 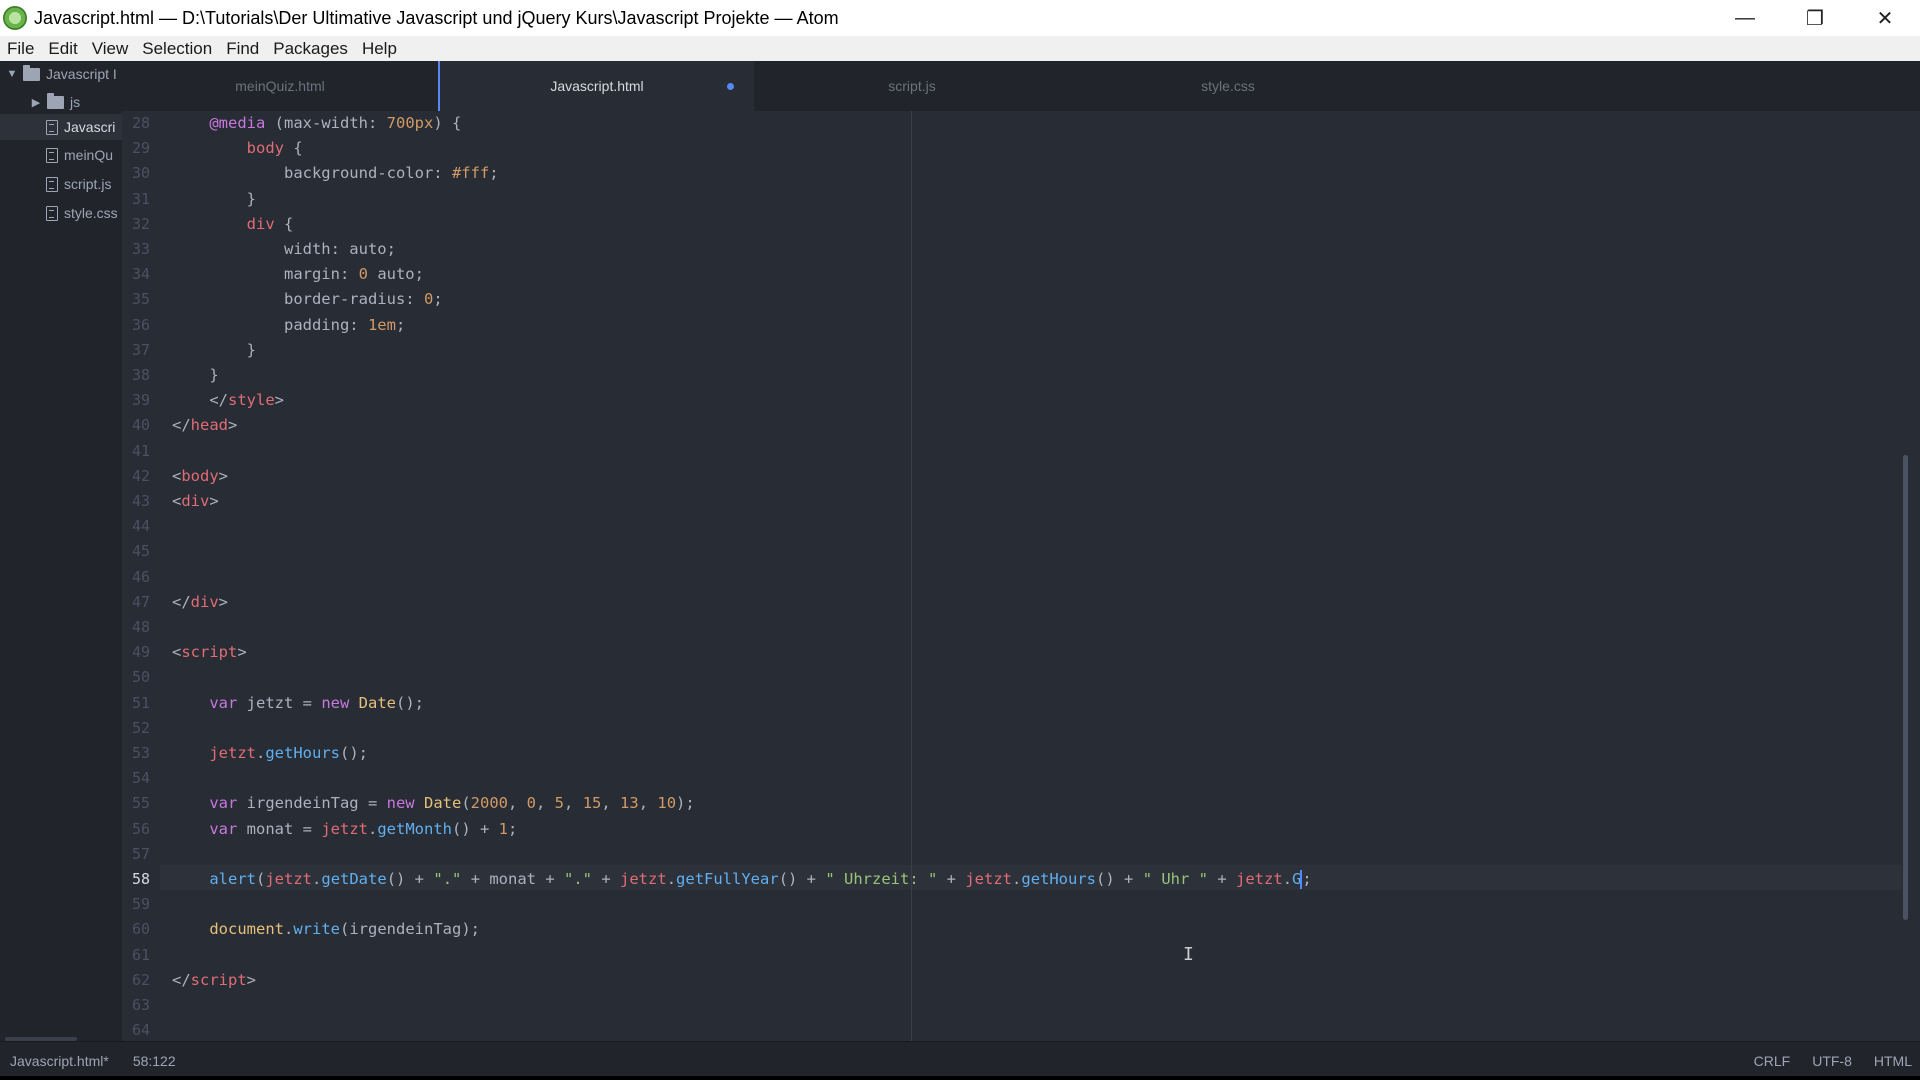 I want to click on status-encoding: UTF-8, so click(x=1832, y=1061).